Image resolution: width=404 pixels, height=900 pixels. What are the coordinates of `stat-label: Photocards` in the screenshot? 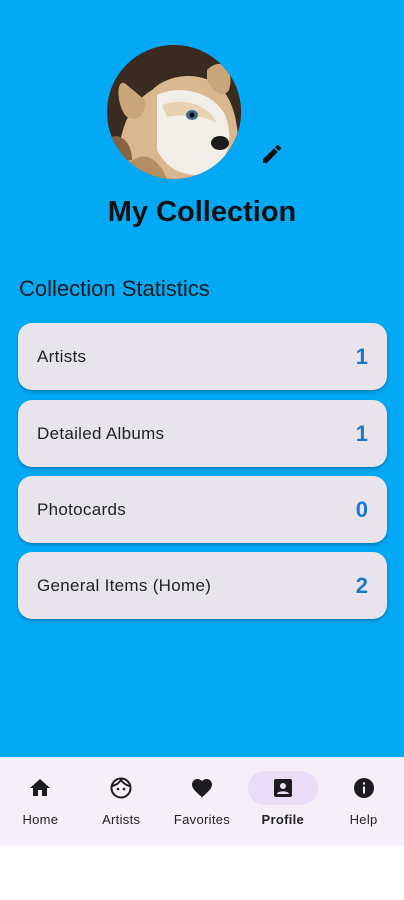 It's located at (81, 509).